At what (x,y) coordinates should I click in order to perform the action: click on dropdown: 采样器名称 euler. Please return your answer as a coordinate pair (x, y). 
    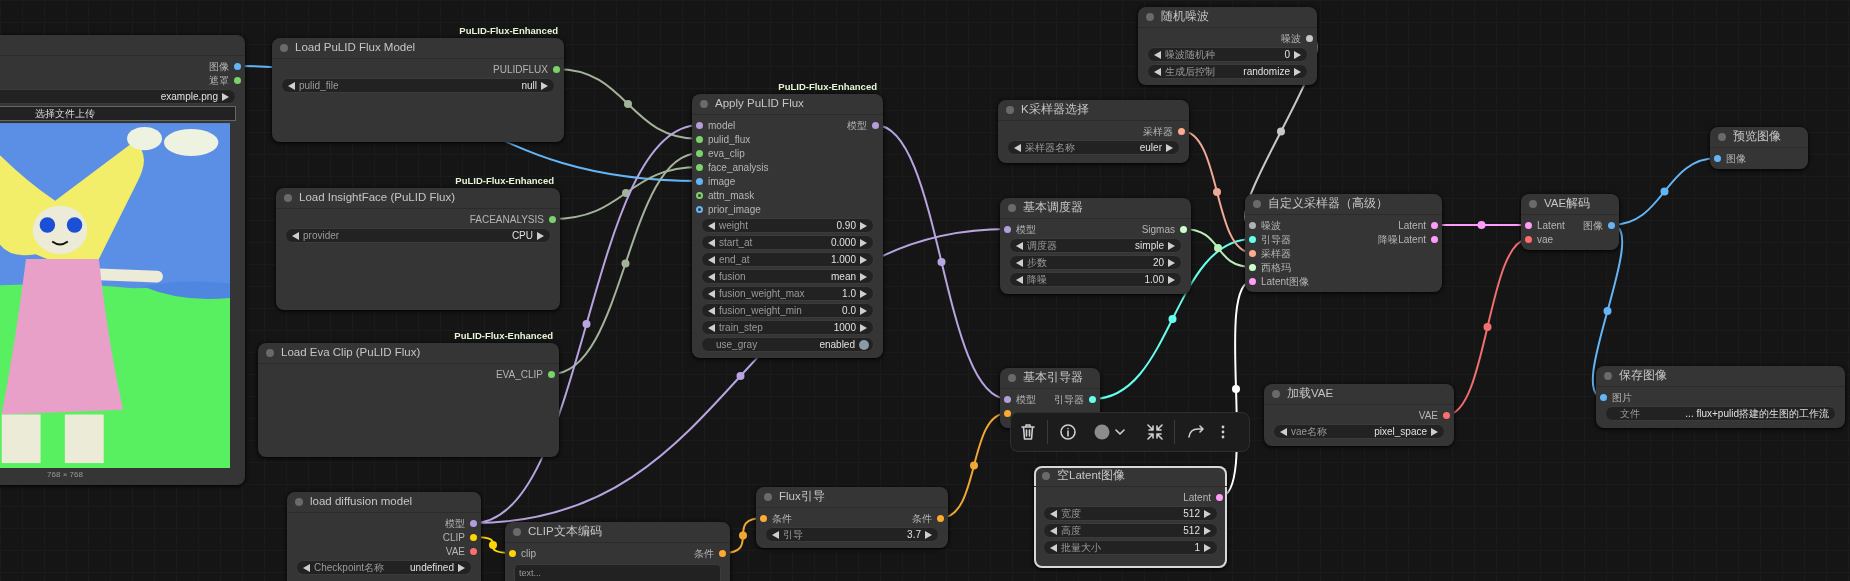
    Looking at the image, I should click on (1093, 147).